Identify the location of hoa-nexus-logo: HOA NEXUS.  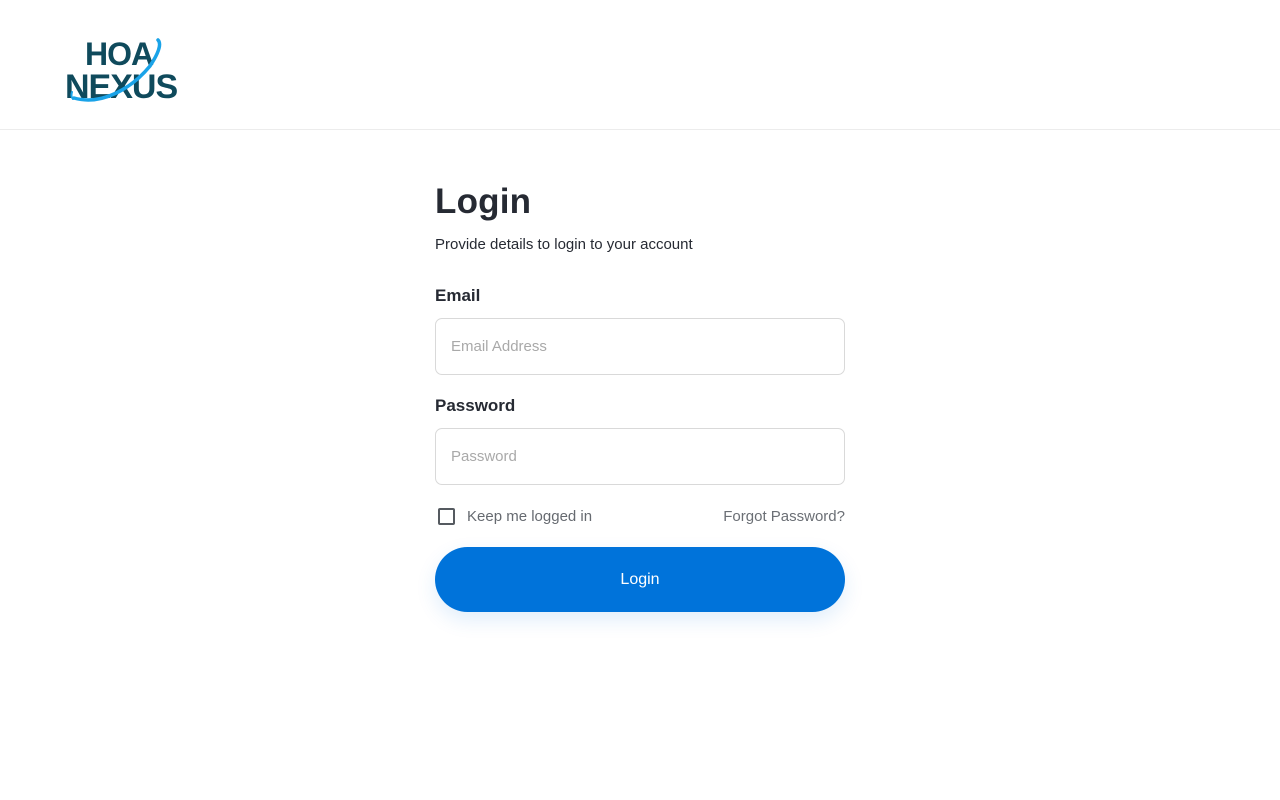
(121, 70).